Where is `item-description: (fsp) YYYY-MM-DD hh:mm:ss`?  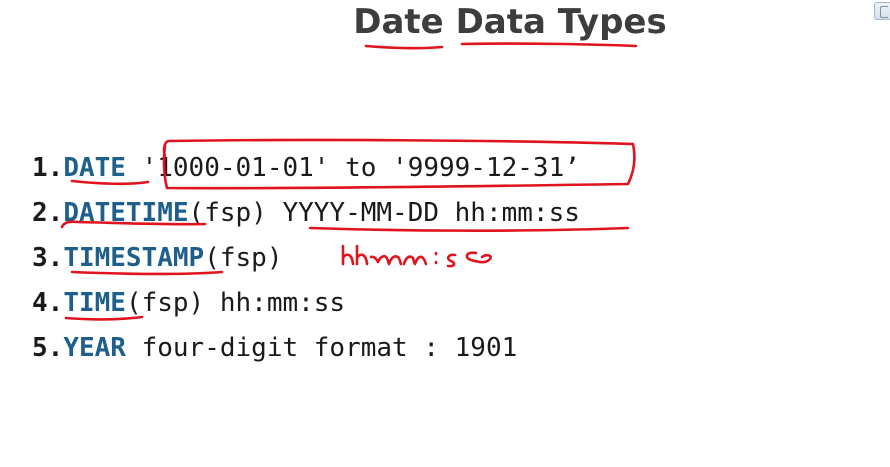
item-description: (fsp) YYYY-MM-DD hh:mm:ss is located at coordinates (384, 213).